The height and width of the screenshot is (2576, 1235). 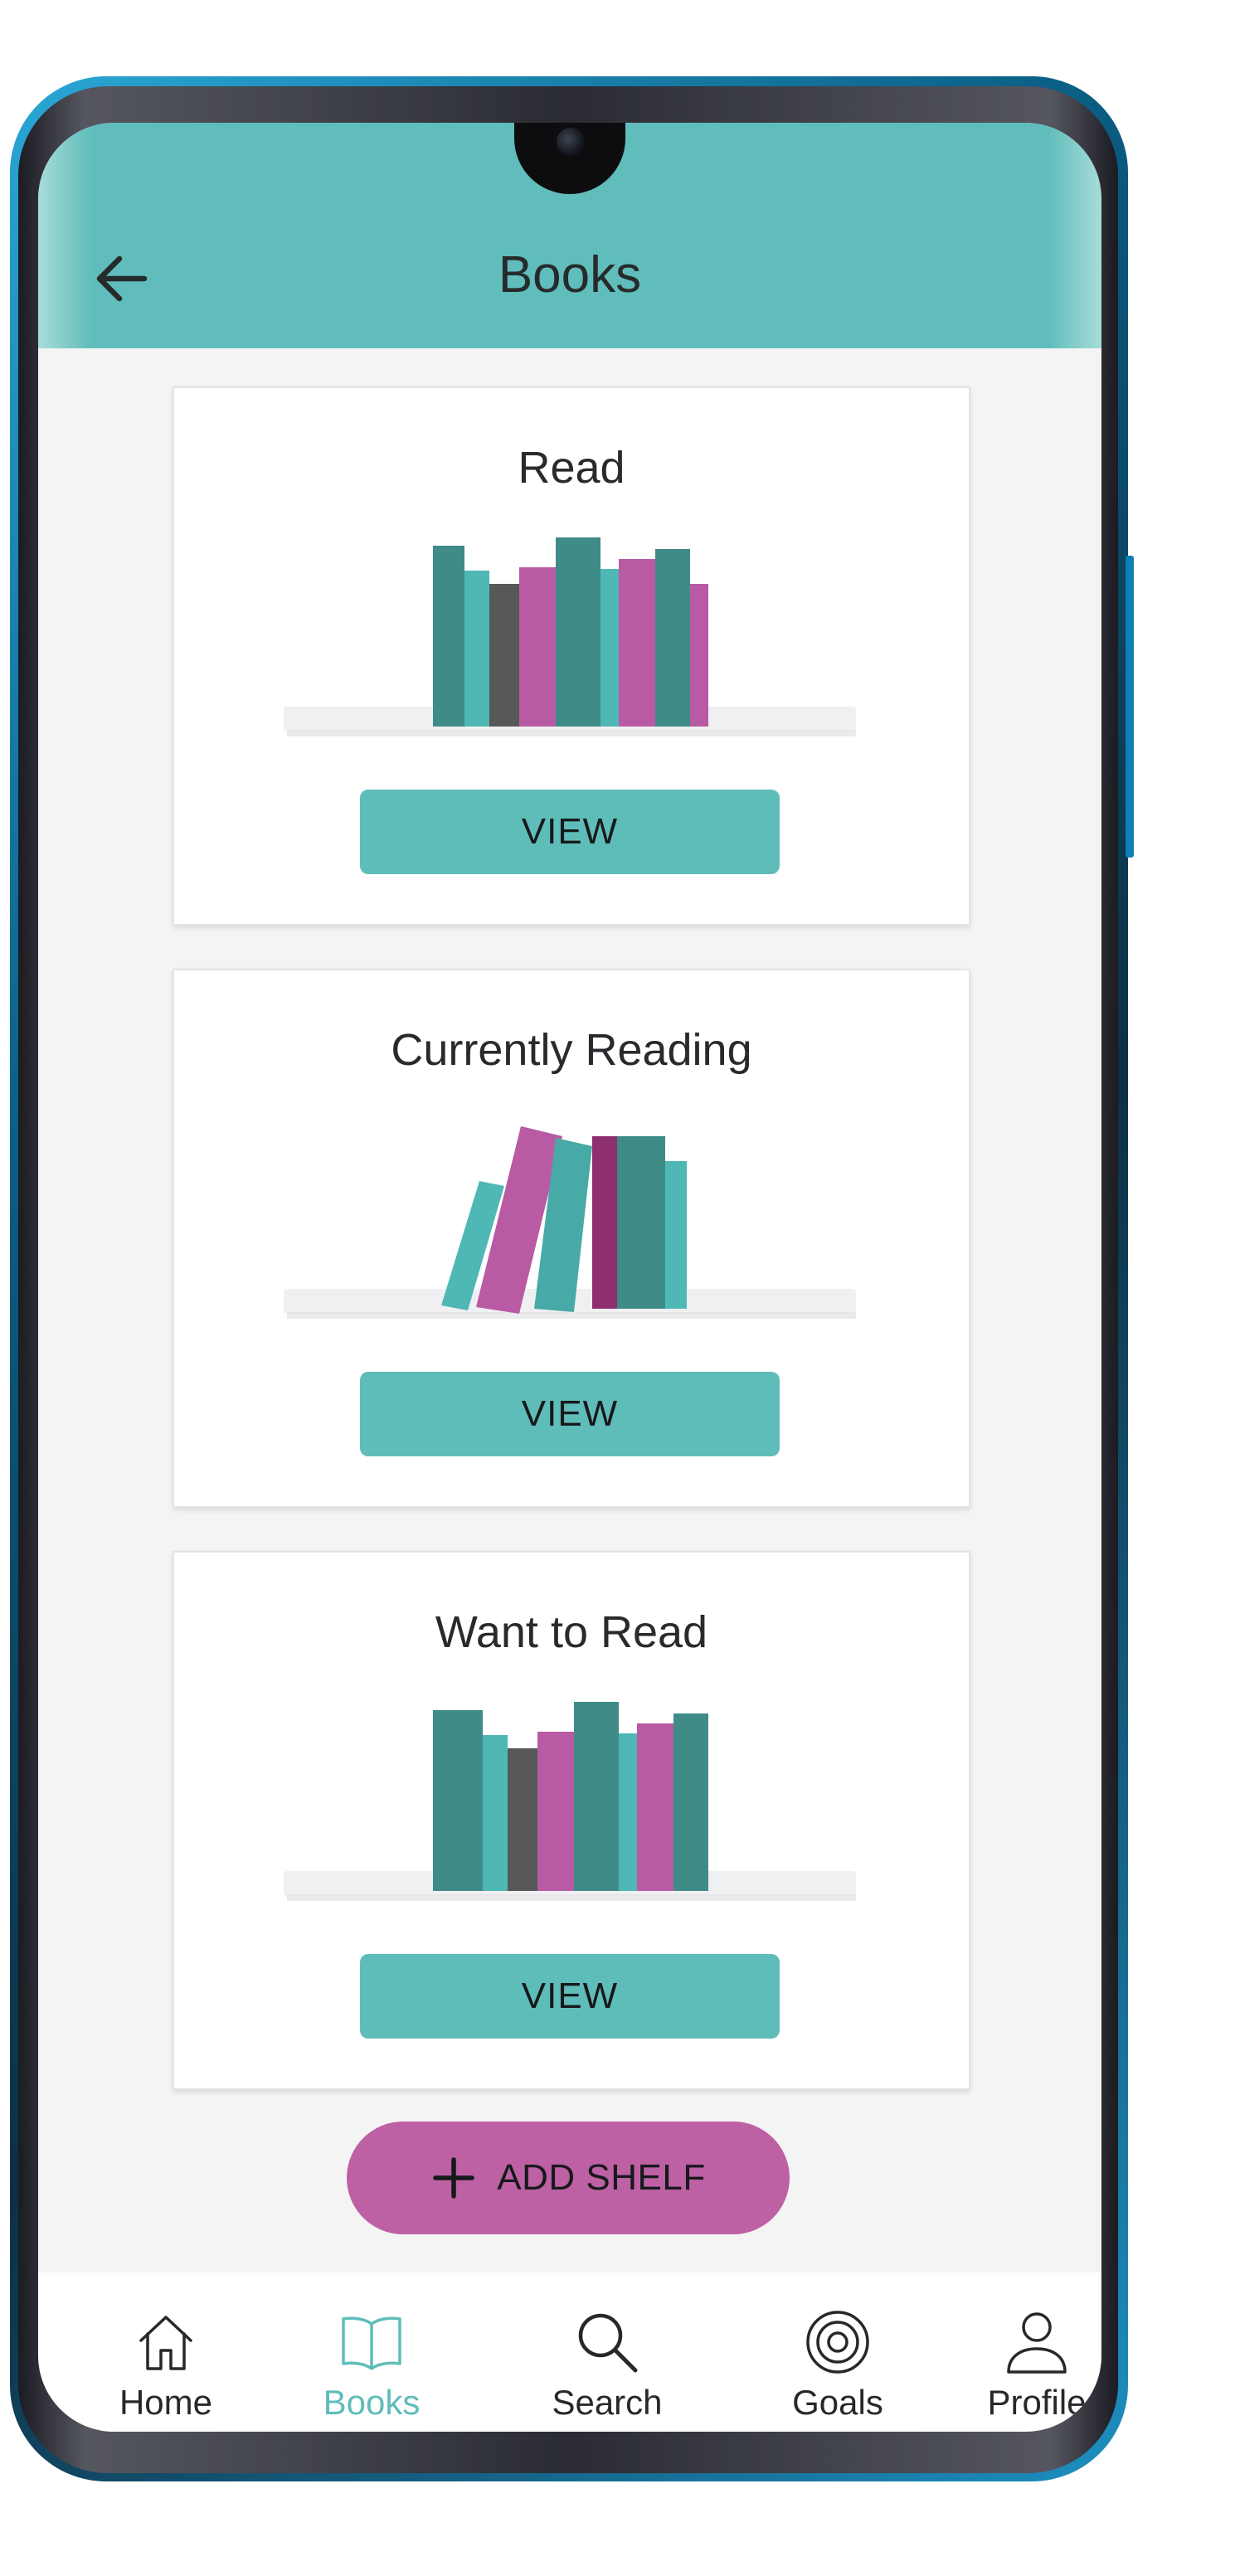 What do you see at coordinates (571, 468) in the screenshot?
I see `shelf-title: Read` at bounding box center [571, 468].